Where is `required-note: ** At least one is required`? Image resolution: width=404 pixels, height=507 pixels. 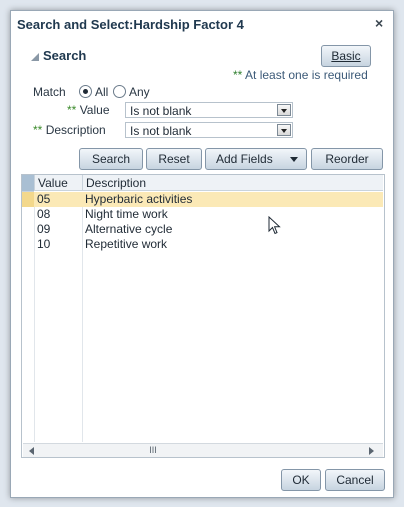 required-note: ** At least one is required is located at coordinates (300, 75).